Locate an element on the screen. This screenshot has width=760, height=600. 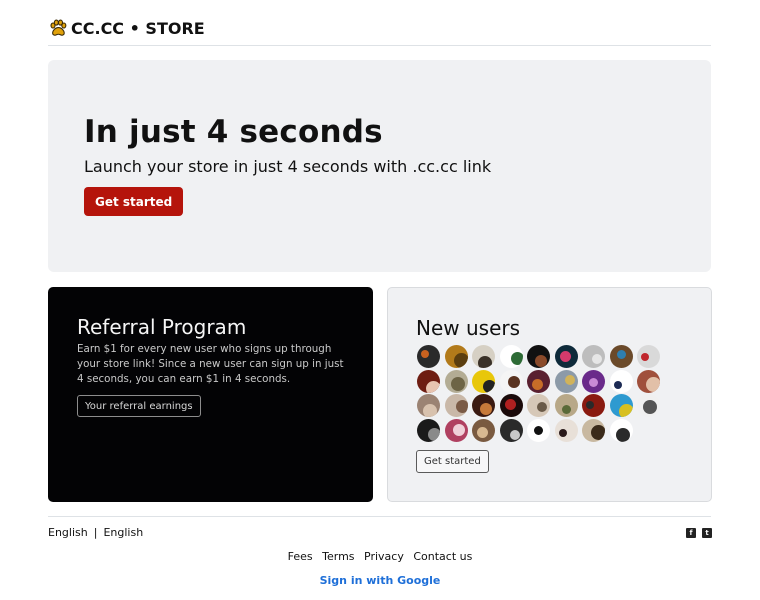
language-current: English is located at coordinates (68, 532).